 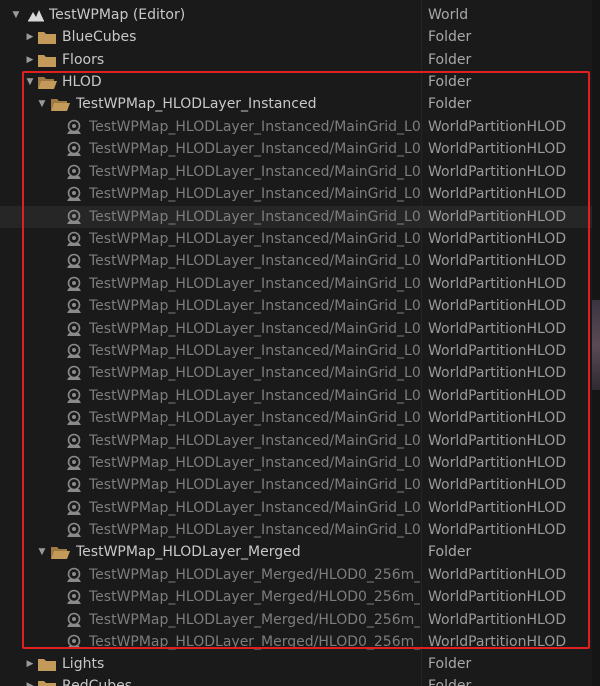 I want to click on folder-type-lights: Folder, so click(x=450, y=664).